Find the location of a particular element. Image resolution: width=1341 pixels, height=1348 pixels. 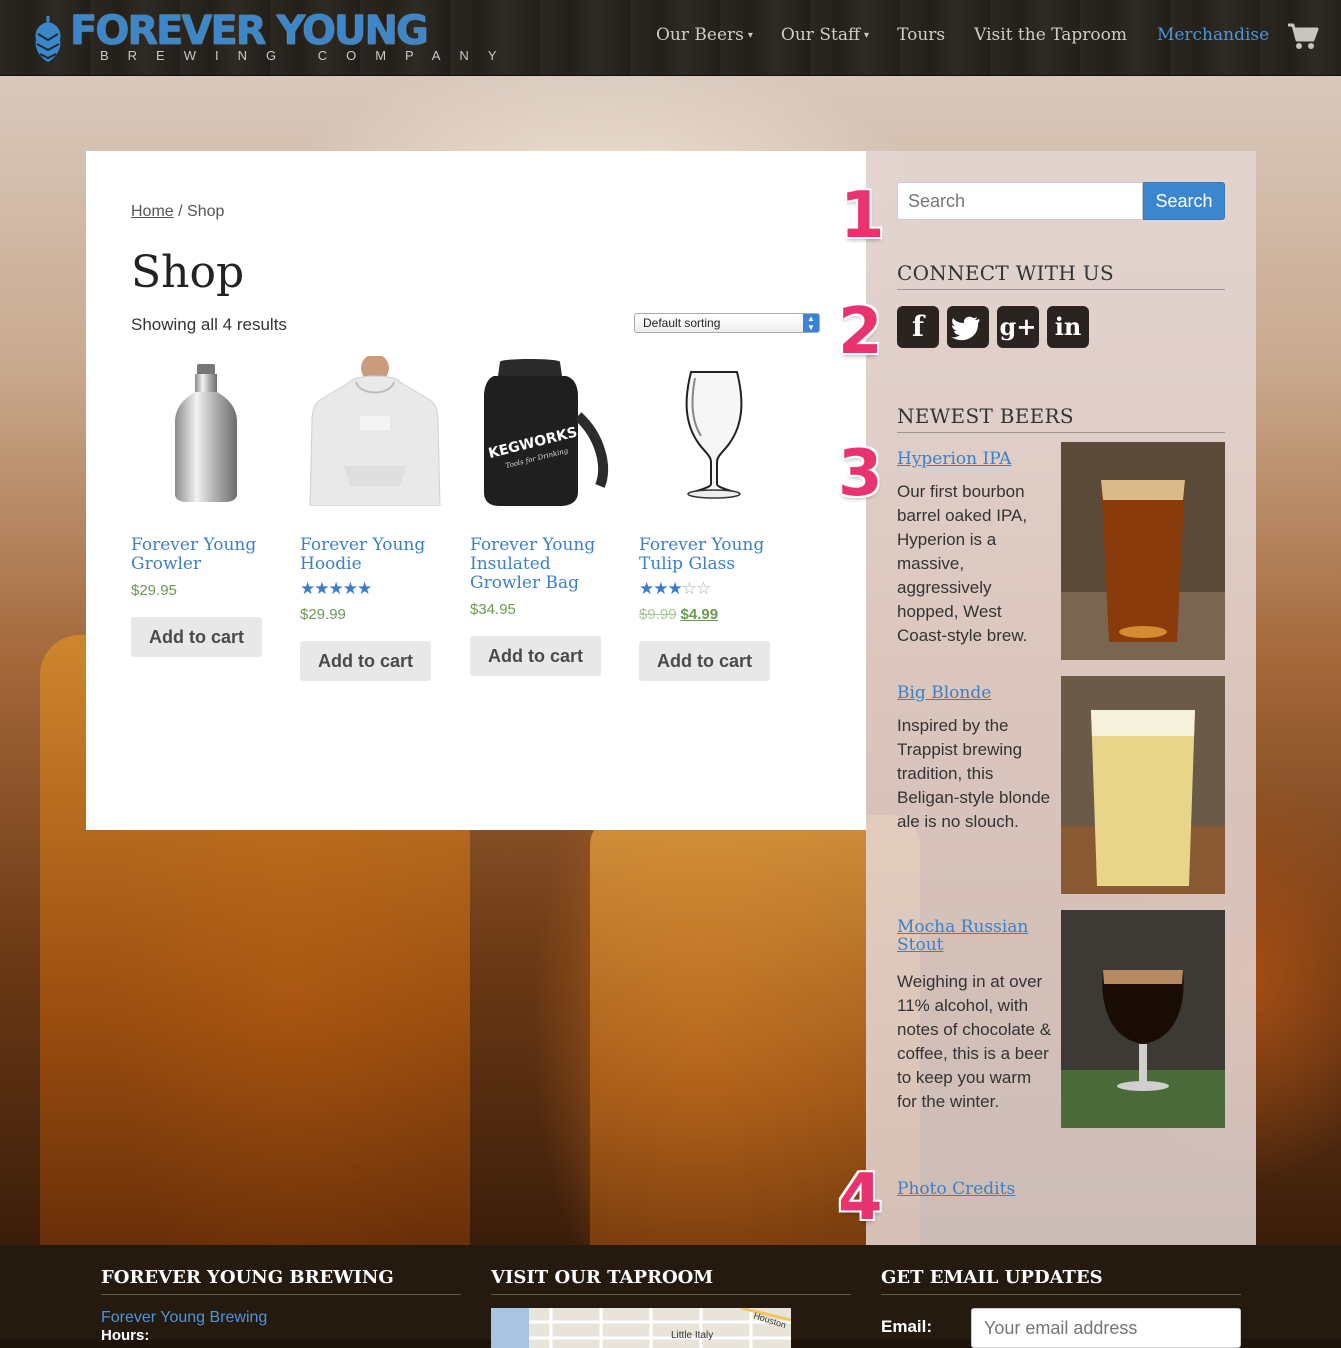

product-price: $29.95 is located at coordinates (154, 590).